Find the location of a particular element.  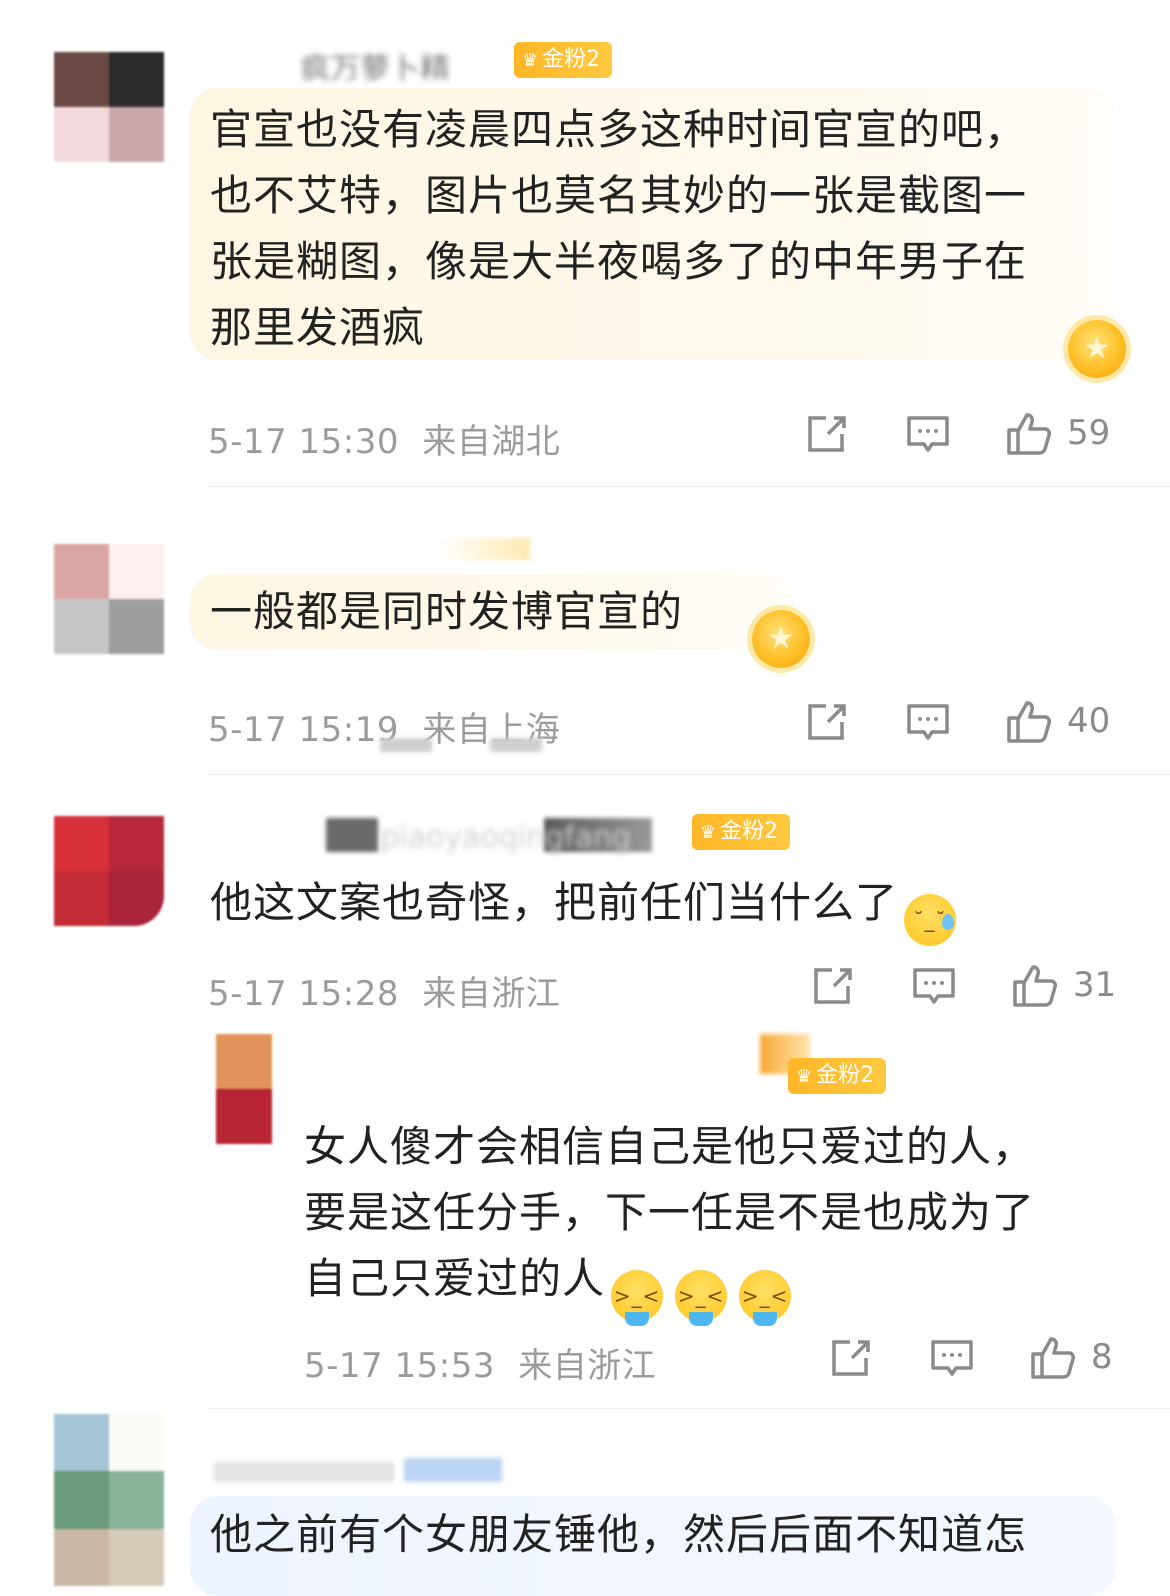

comment-text: 他之前有个女朋友锤他，然后后面不知道怎 is located at coordinates (618, 1535).